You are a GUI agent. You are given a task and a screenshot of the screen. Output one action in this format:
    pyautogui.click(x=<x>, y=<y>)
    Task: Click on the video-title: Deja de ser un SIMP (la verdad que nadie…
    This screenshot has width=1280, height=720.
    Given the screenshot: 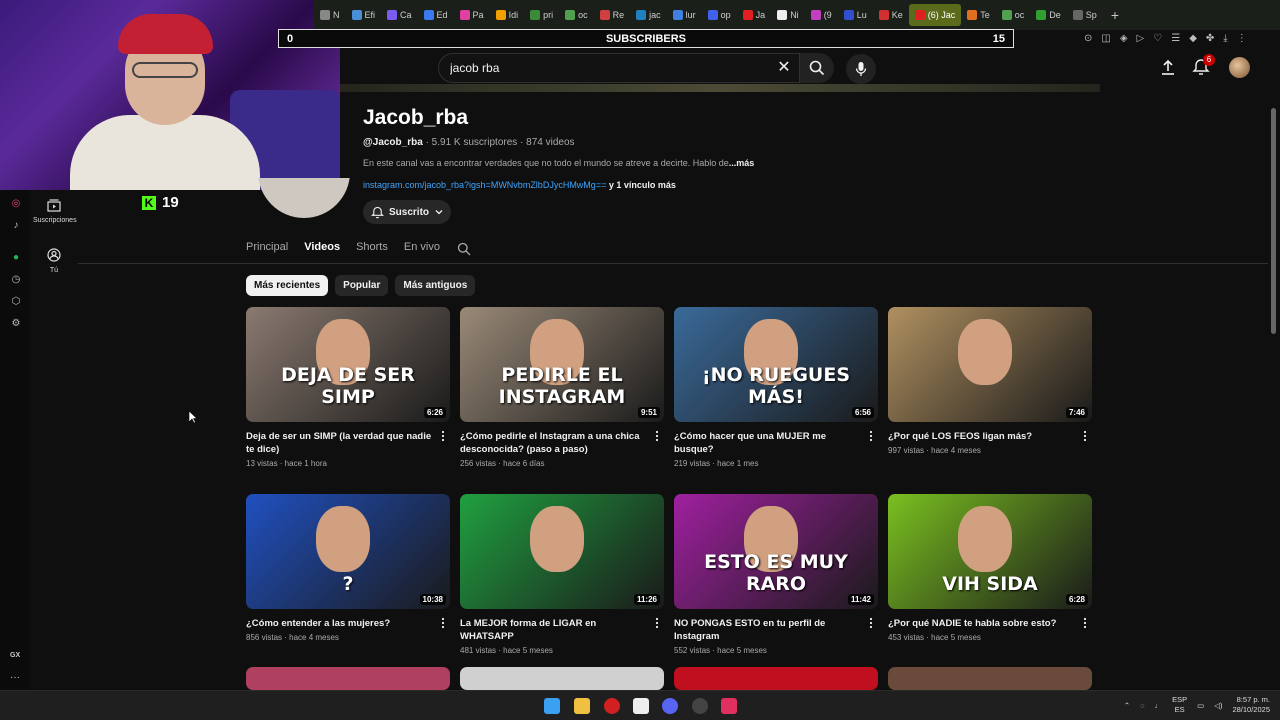 What is the action you would take?
    pyautogui.click(x=341, y=443)
    